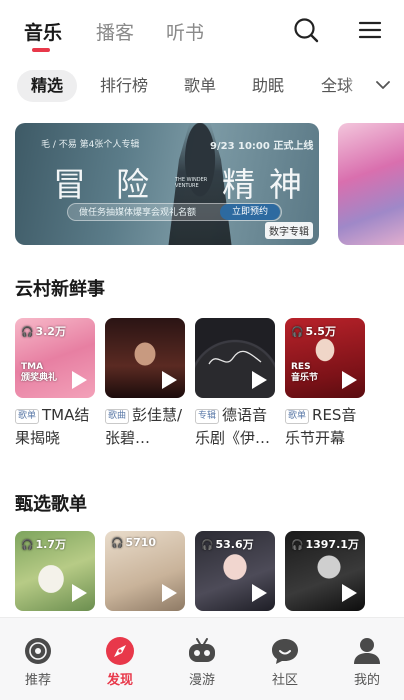 The height and width of the screenshot is (700, 404). What do you see at coordinates (55, 358) in the screenshot?
I see `card-cover: 🎧 3.2万 TMA 颁奖典礼` at bounding box center [55, 358].